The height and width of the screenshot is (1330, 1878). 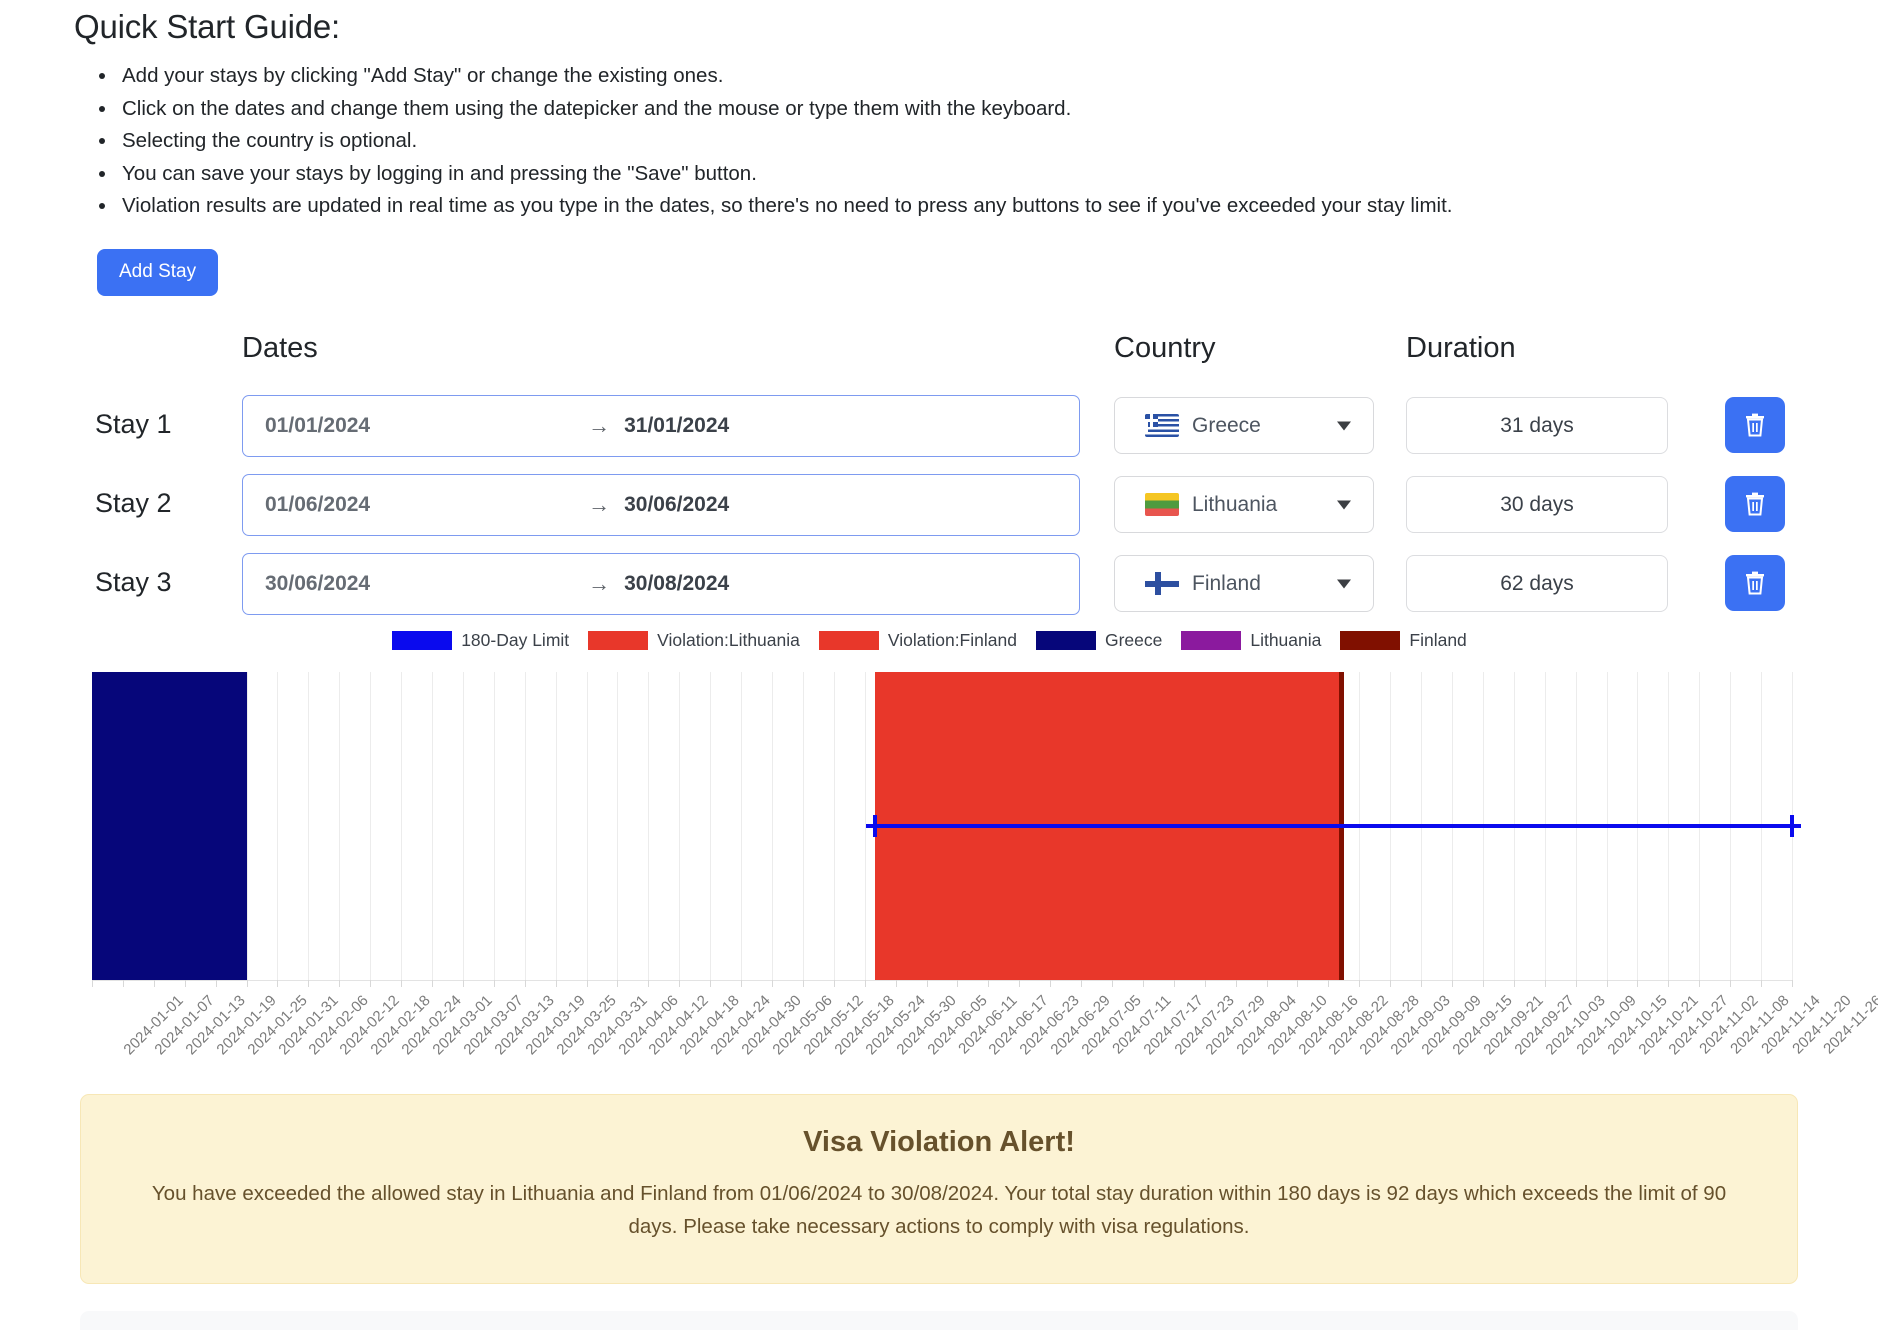 I want to click on date-range-input: 01/01/2024 → 31/01/2024, so click(x=661, y=426).